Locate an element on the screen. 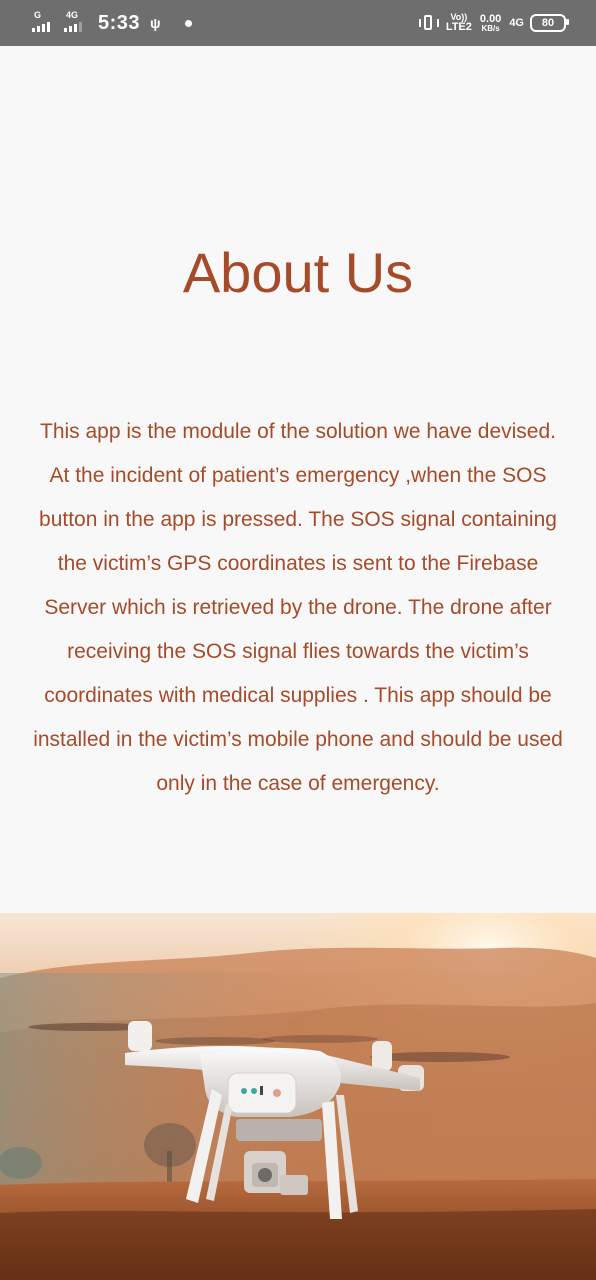 The height and width of the screenshot is (1280, 596). network-type-label: 4G is located at coordinates (516, 23).